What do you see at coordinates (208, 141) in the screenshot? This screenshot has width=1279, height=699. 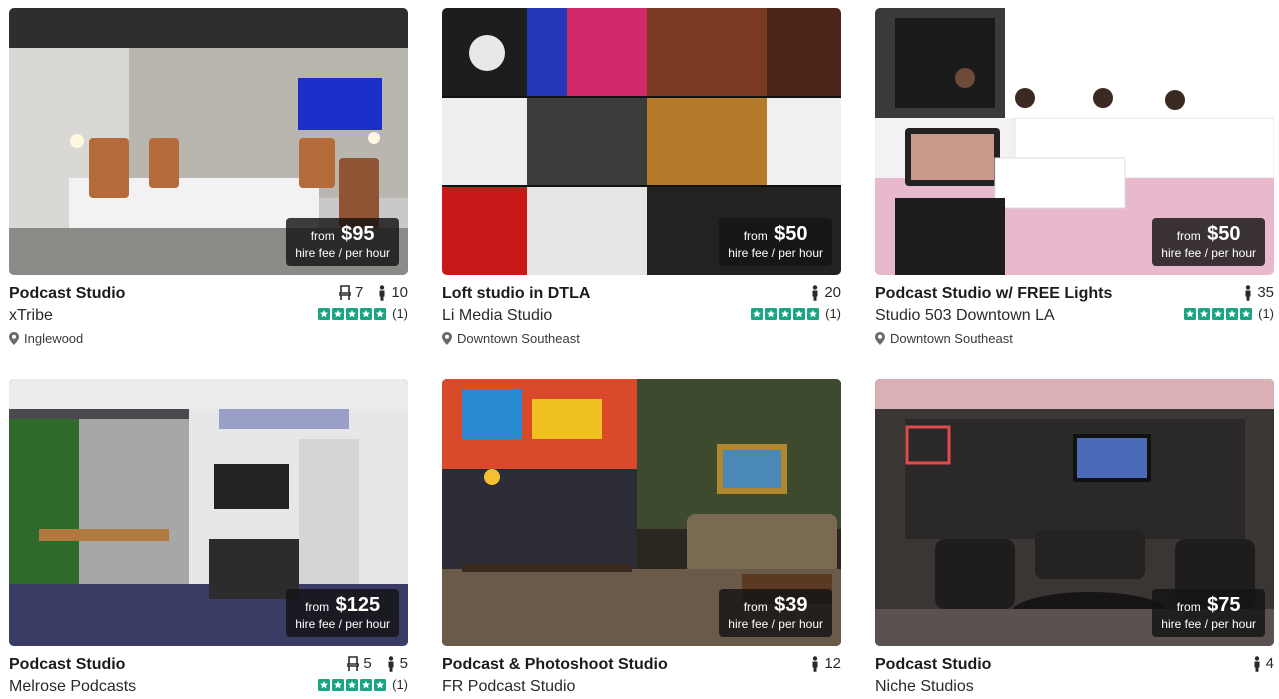 I see `listing-photo: from $95 hire fee / per hour` at bounding box center [208, 141].